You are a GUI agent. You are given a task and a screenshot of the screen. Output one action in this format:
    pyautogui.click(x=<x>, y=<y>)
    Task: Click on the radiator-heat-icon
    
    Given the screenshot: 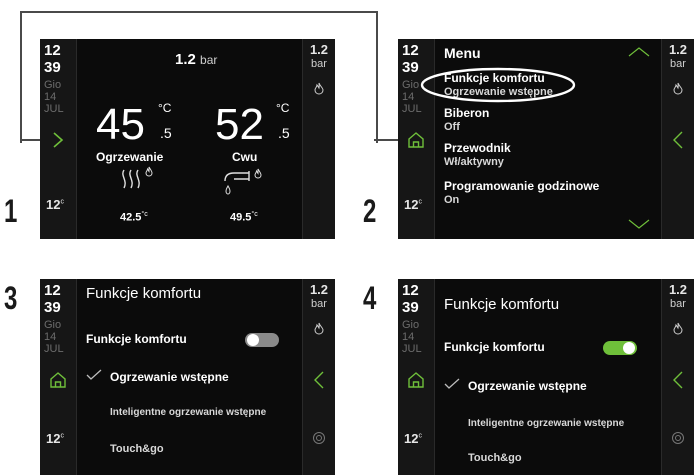 What is the action you would take?
    pyautogui.click(x=137, y=177)
    